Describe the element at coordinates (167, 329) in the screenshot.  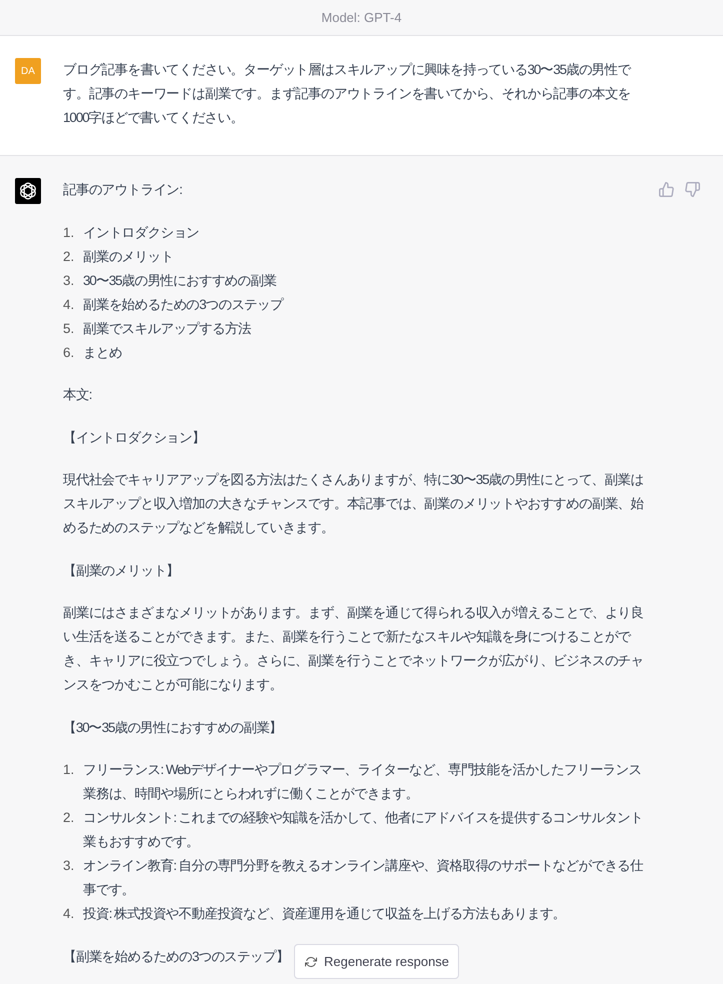
I see `list-item-text: 副業でスキルアップする方法` at that location.